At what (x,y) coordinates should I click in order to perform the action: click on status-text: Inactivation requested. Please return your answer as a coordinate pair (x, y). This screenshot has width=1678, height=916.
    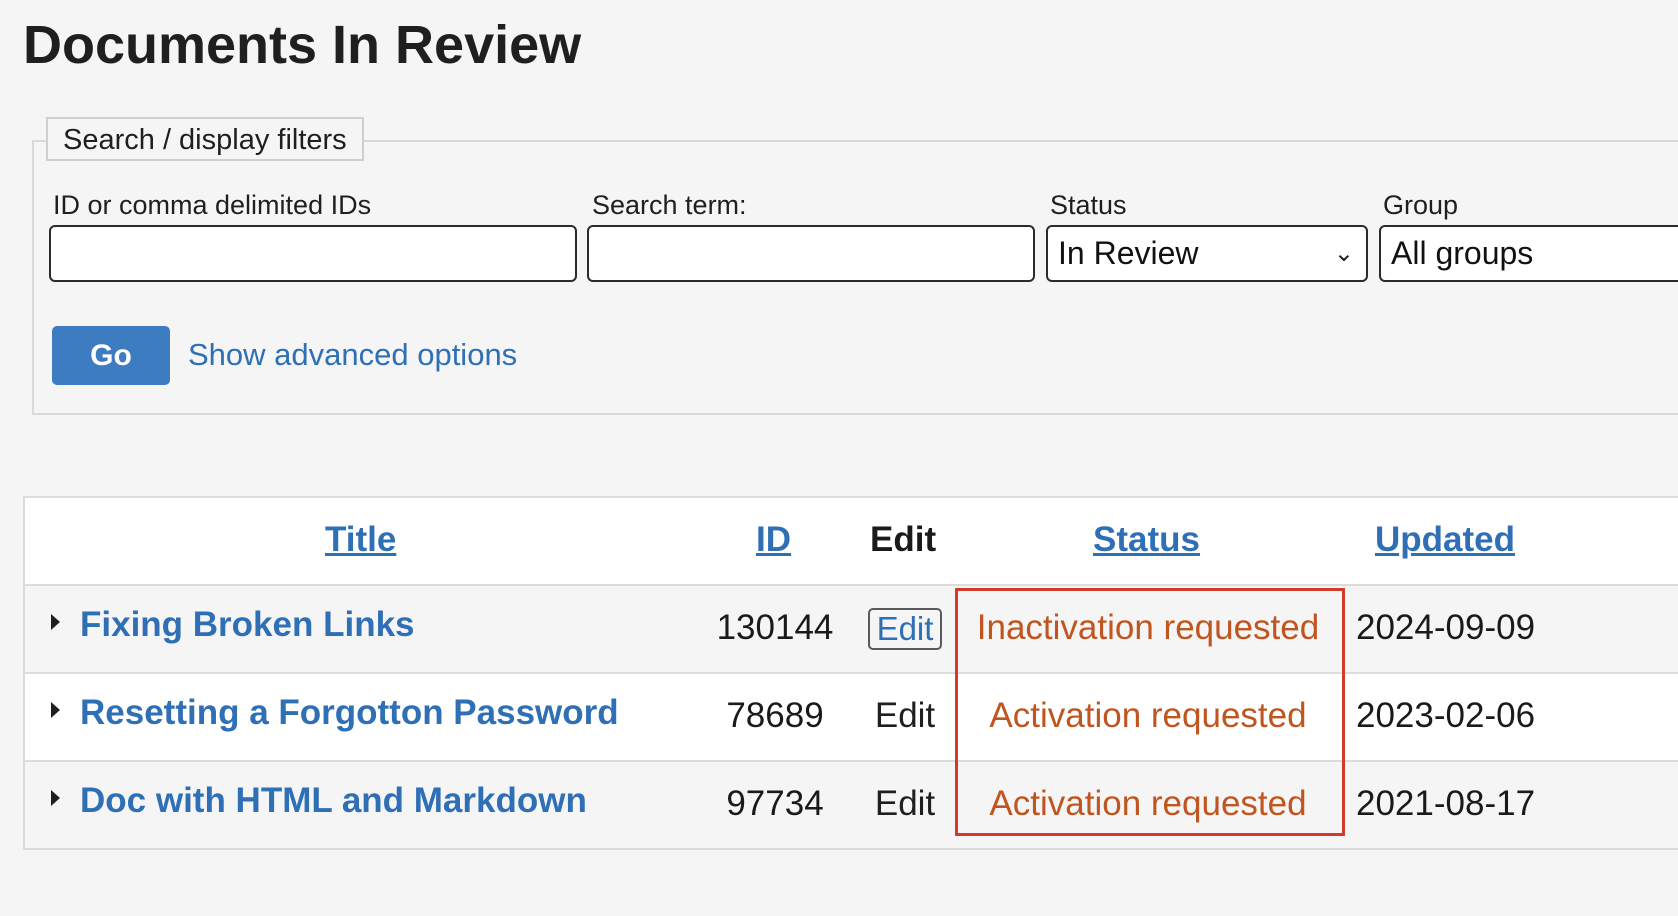
    Looking at the image, I should click on (1148, 627).